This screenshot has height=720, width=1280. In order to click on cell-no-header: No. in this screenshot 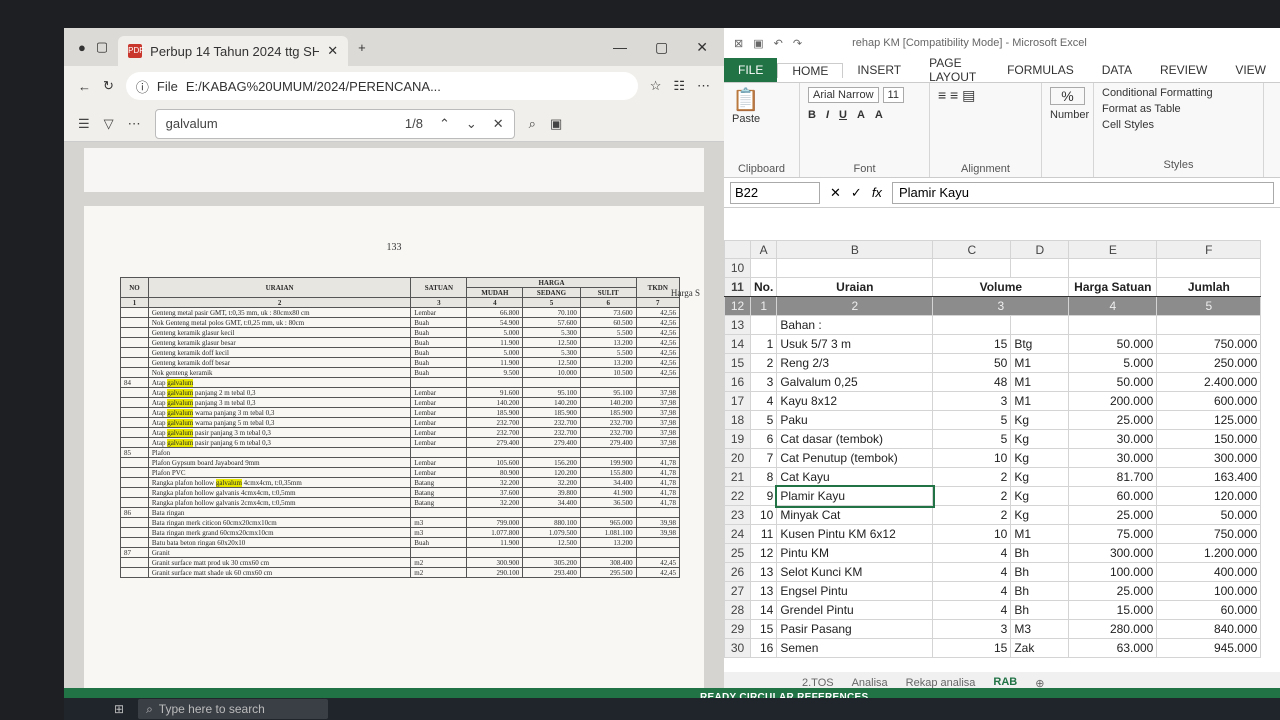, I will do `click(763, 287)`.